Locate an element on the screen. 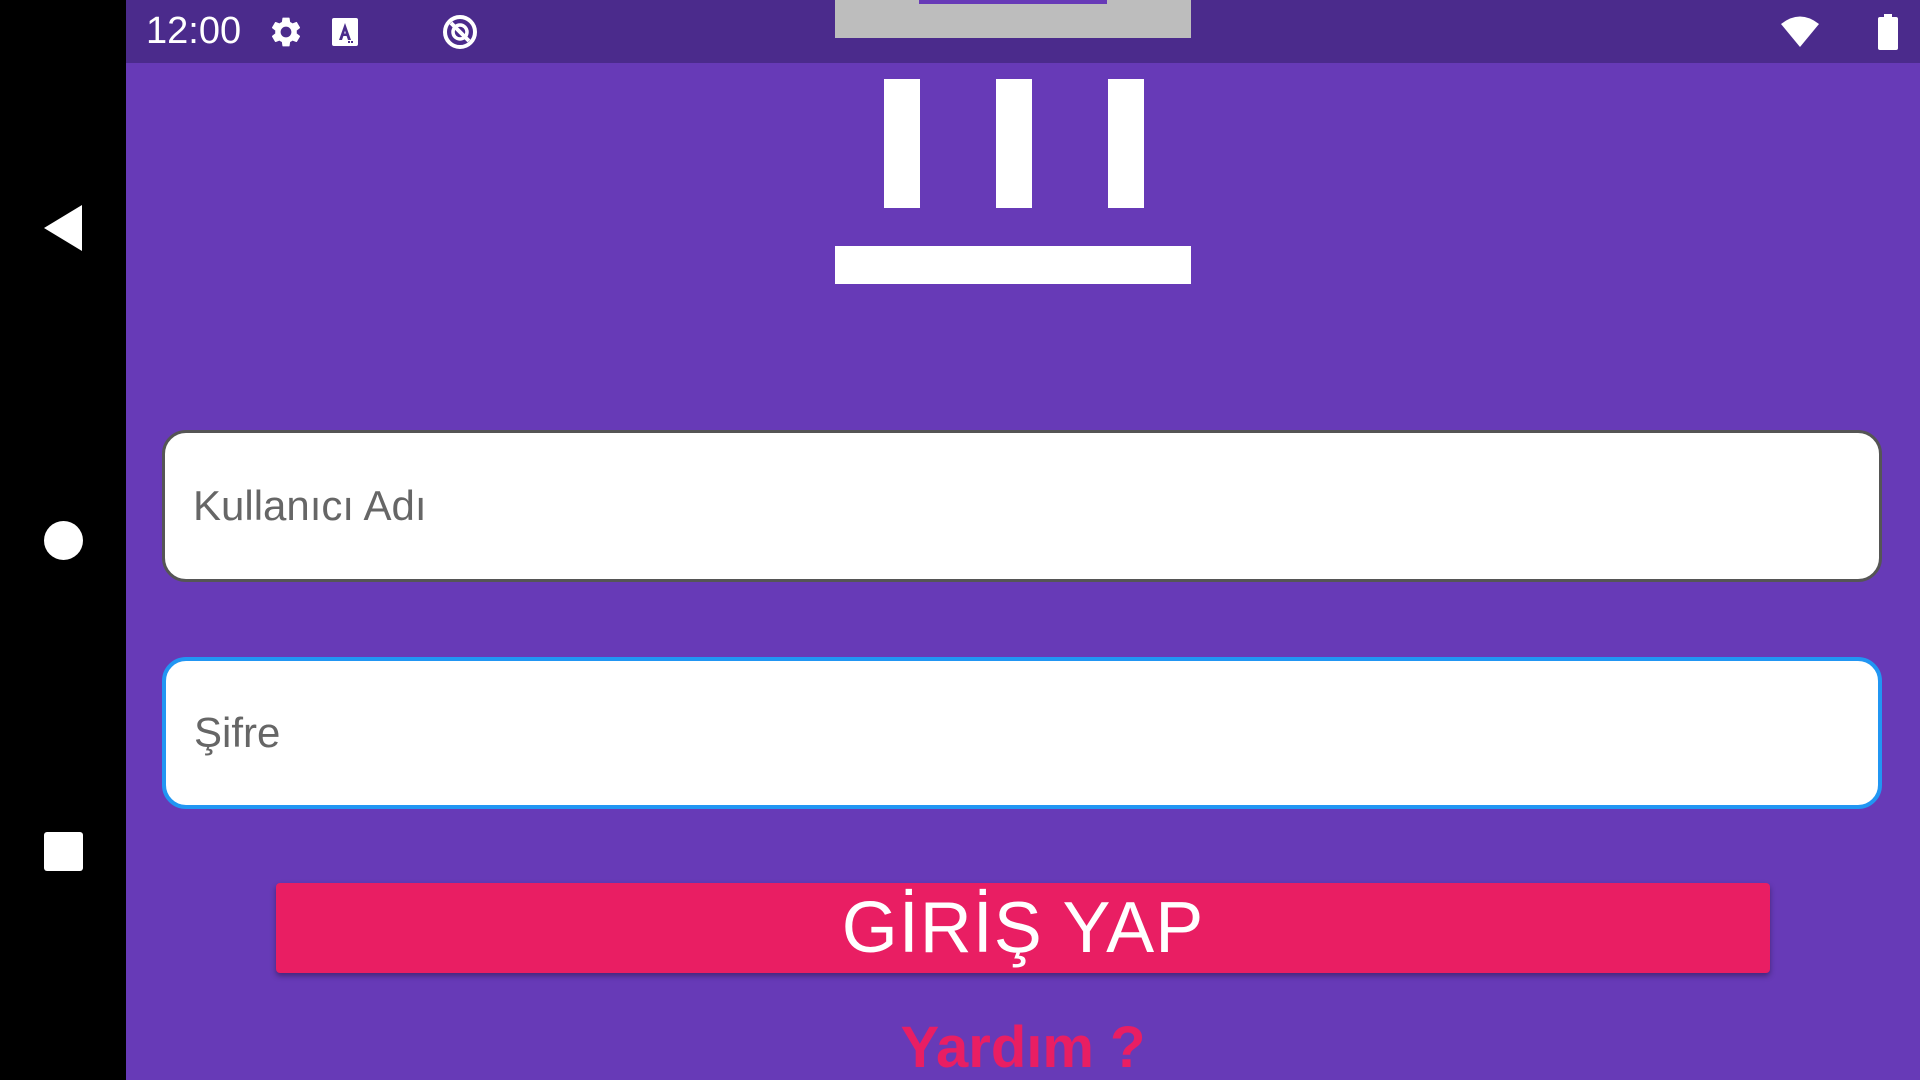 This screenshot has width=1920, height=1080. login-button: GİRİŞ YAP is located at coordinates (1023, 928).